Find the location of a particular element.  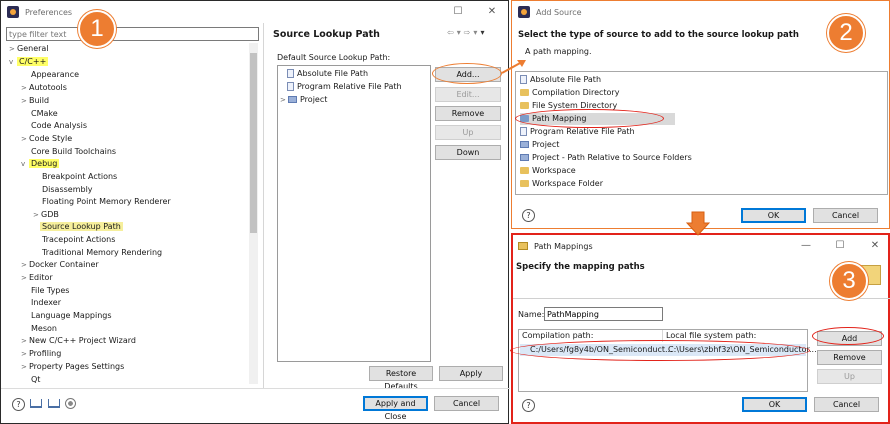

tree-item-property-pages: > Property Pages Settings is located at coordinates (72, 367).